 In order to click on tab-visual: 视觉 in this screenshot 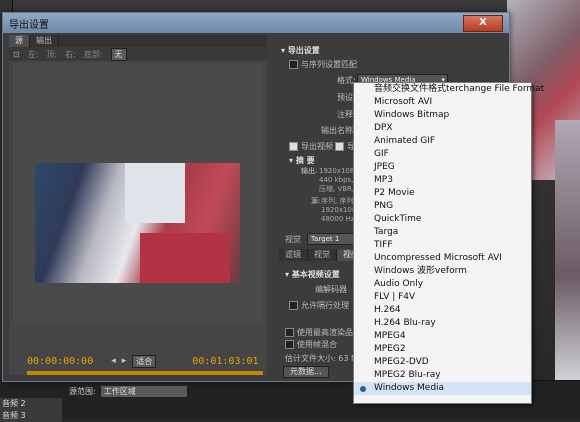, I will do `click(322, 255)`.